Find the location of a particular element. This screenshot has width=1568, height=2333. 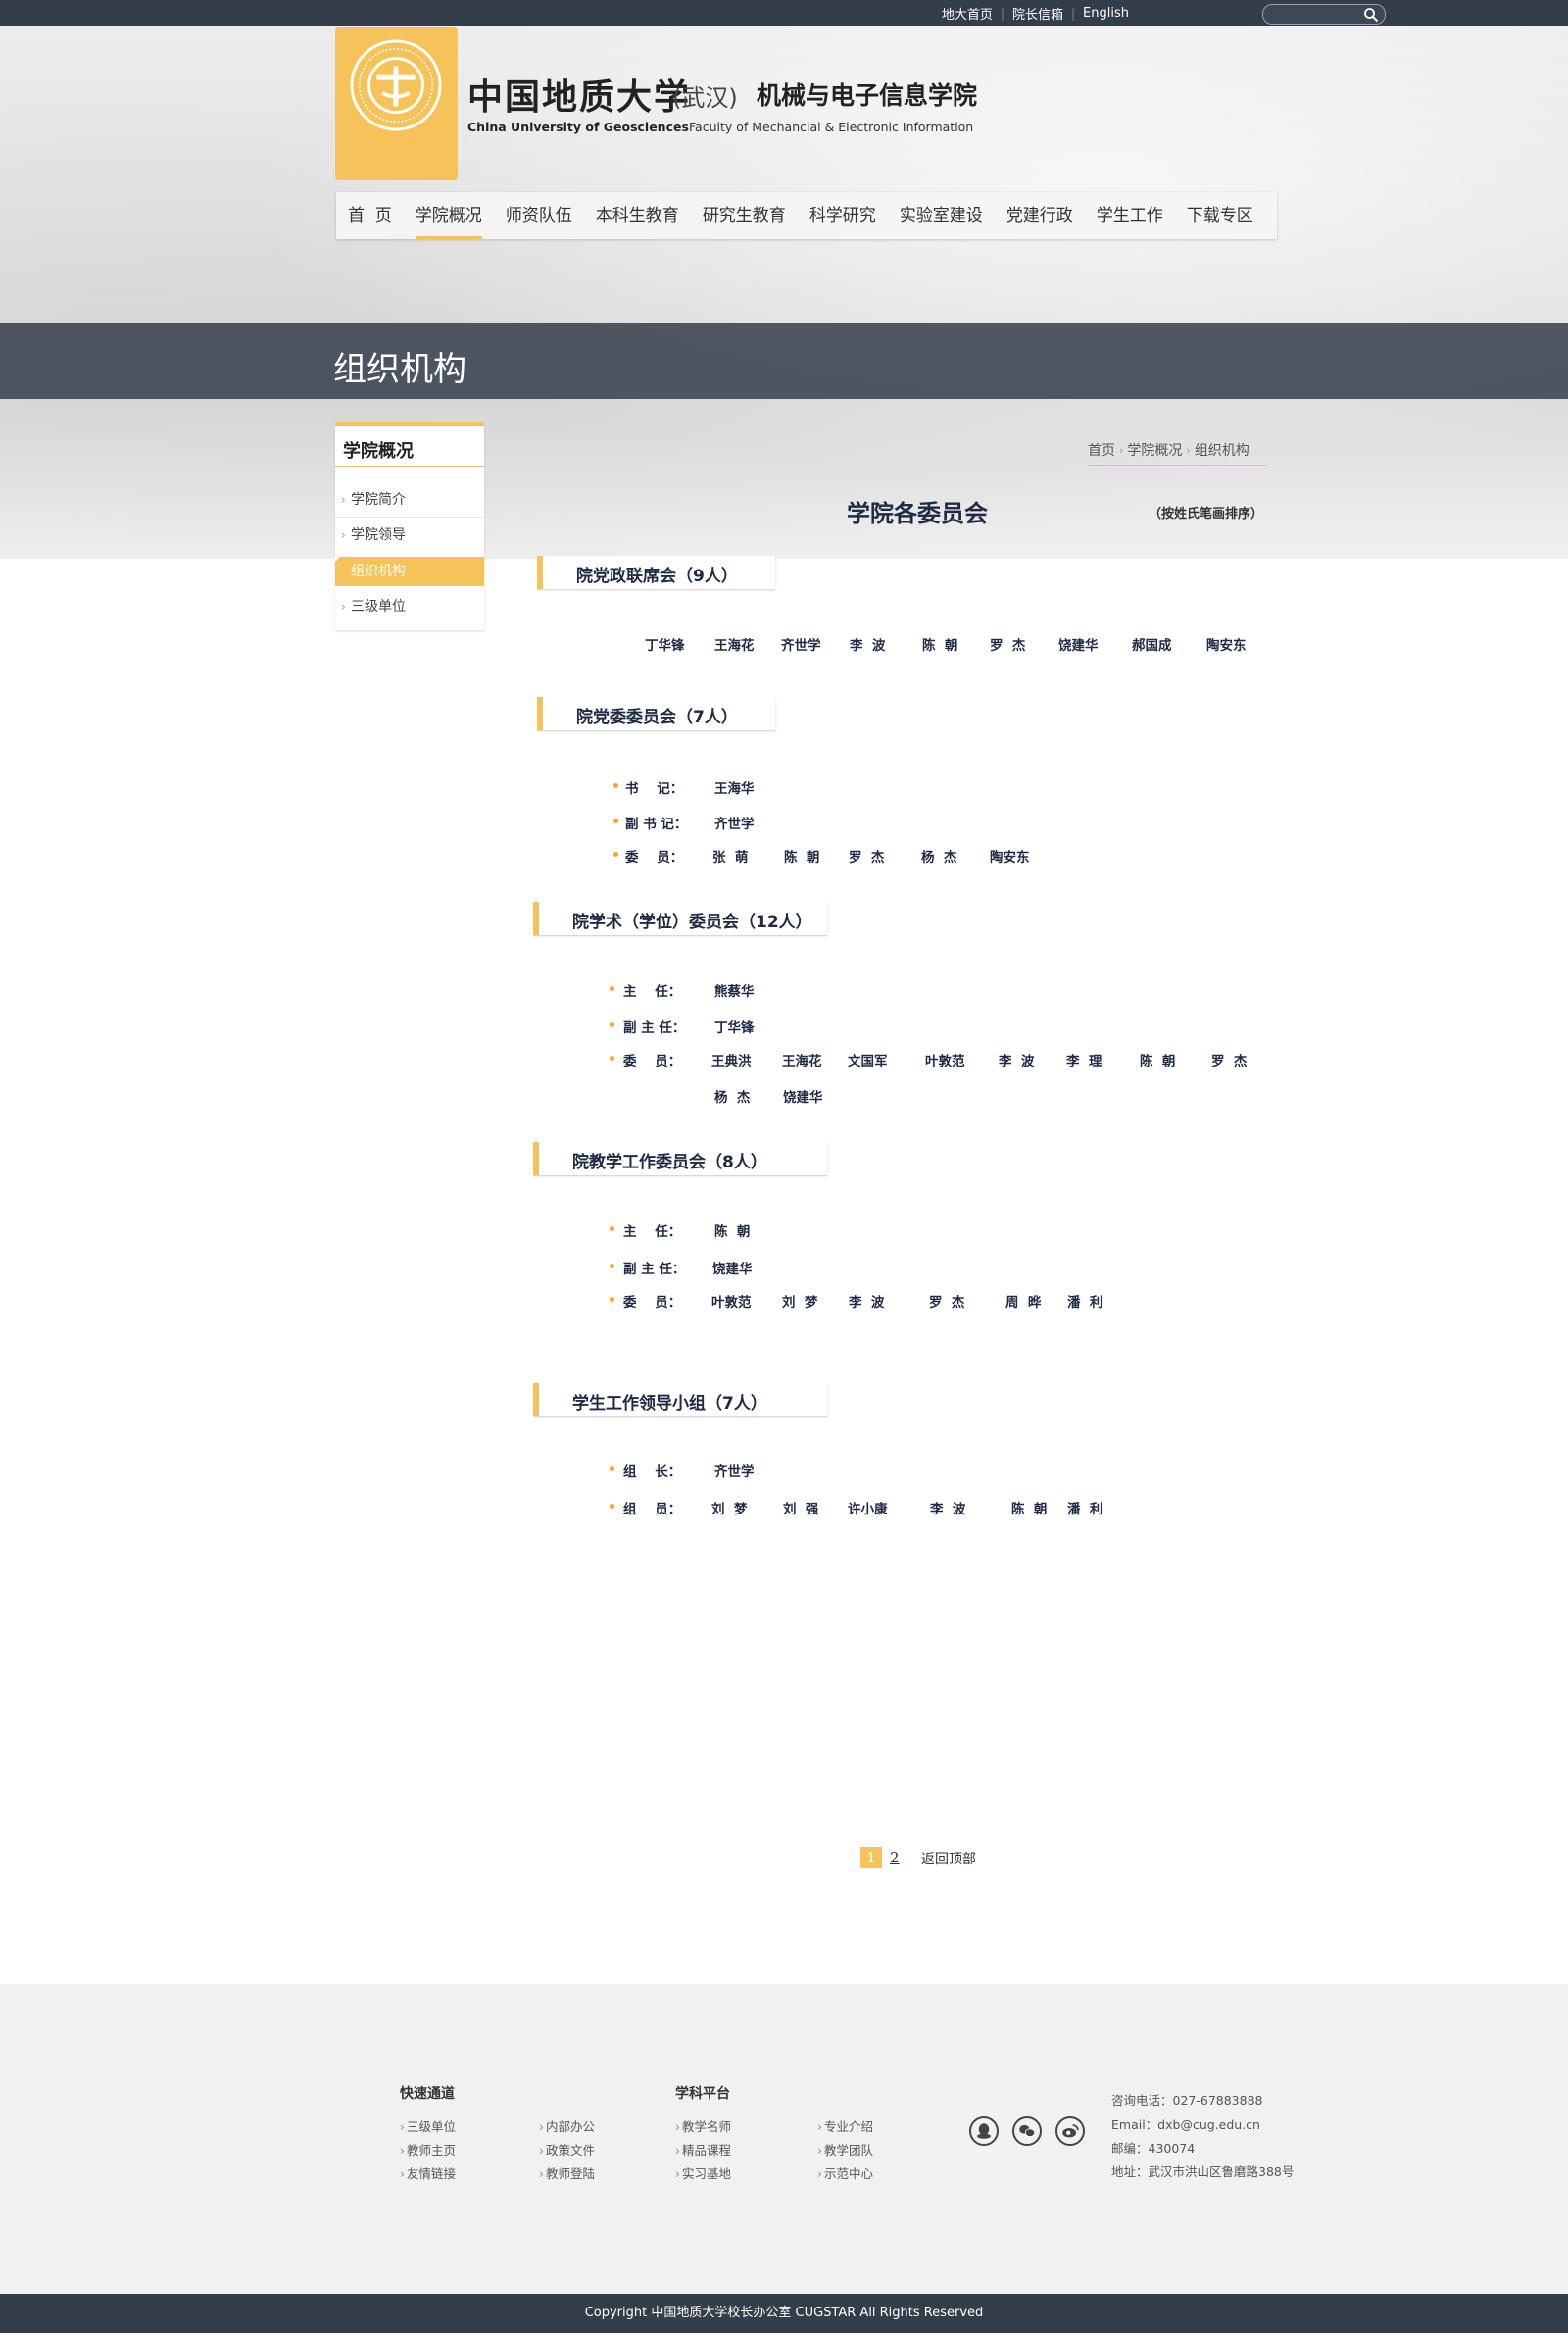

sidebar-item-leaders: › 学院领导 is located at coordinates (409, 535).